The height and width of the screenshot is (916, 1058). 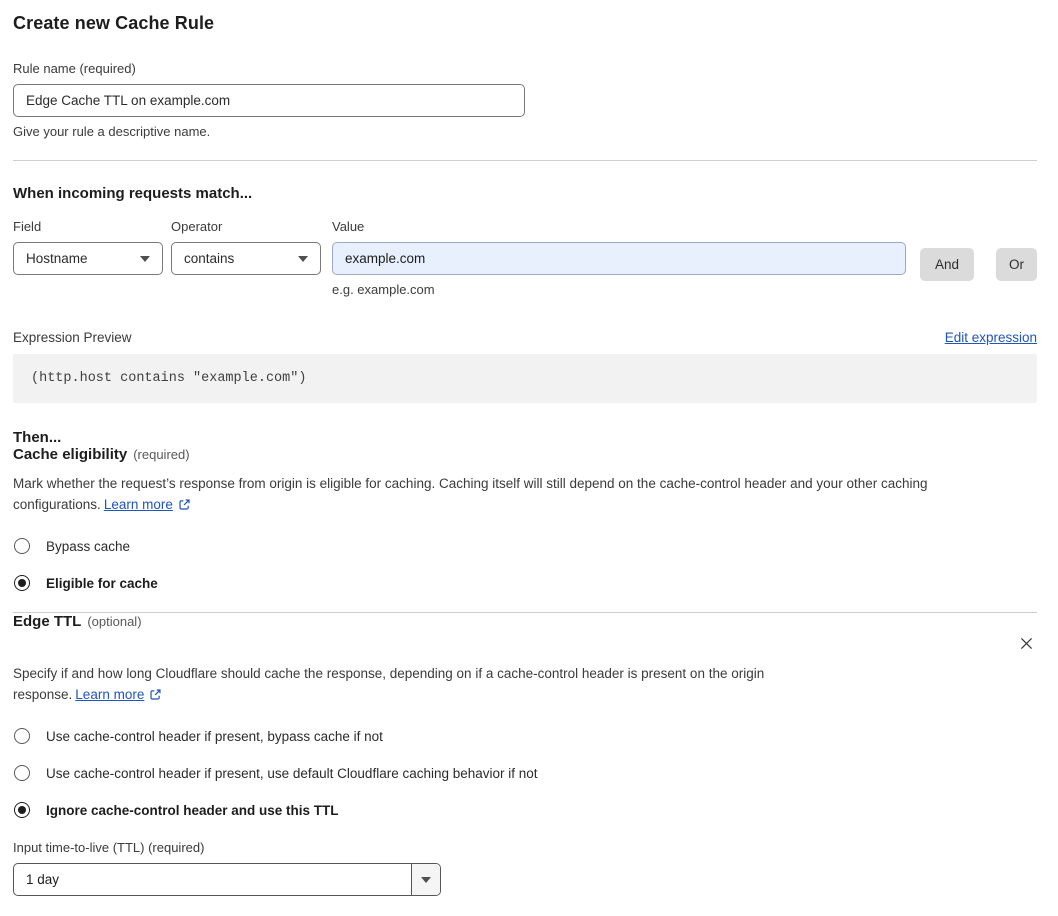 I want to click on value-label: Value, so click(x=348, y=226).